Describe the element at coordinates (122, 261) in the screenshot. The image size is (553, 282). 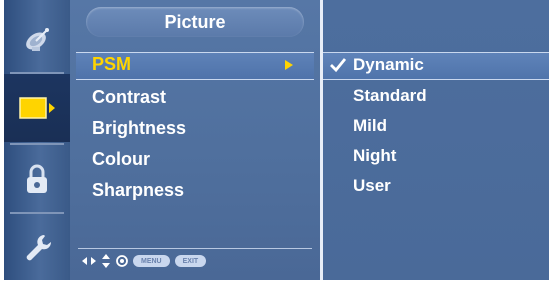
I see `ok-button-icon` at that location.